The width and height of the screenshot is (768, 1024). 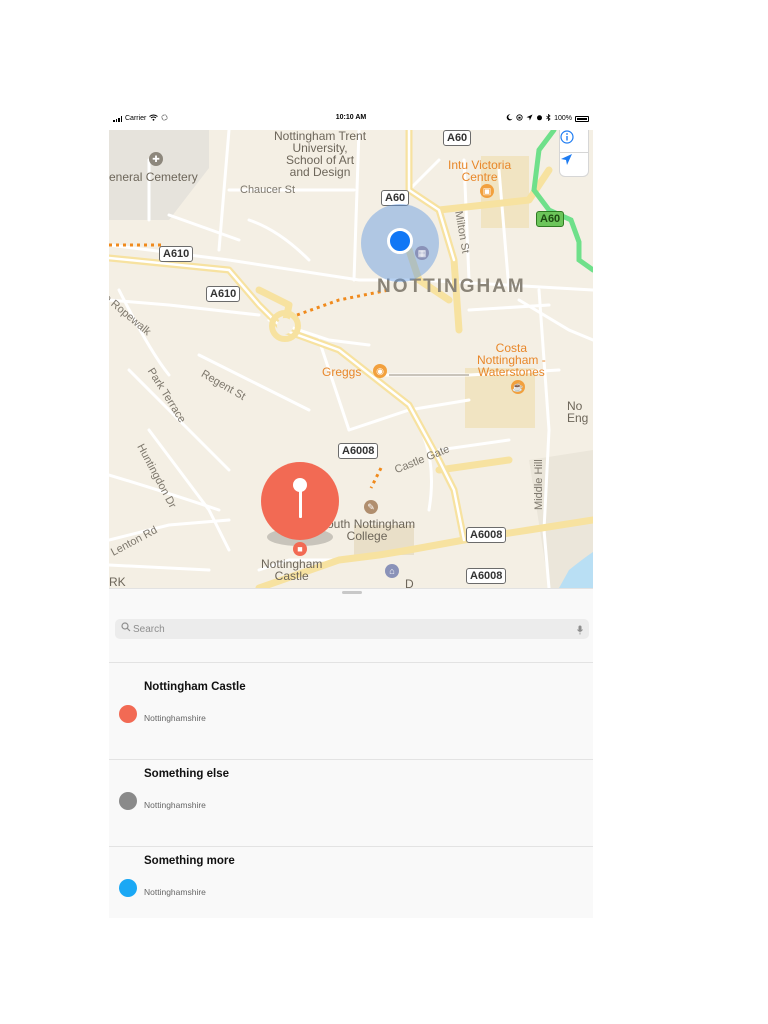 I want to click on info-button, so click(x=574, y=141).